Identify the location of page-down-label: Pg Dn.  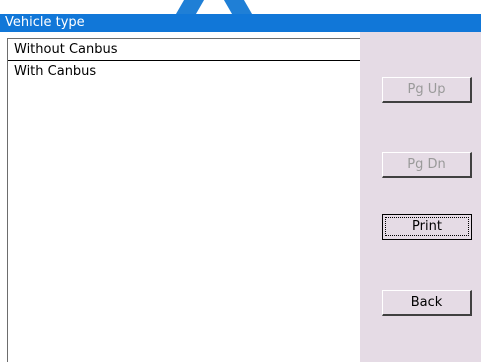
(426, 164).